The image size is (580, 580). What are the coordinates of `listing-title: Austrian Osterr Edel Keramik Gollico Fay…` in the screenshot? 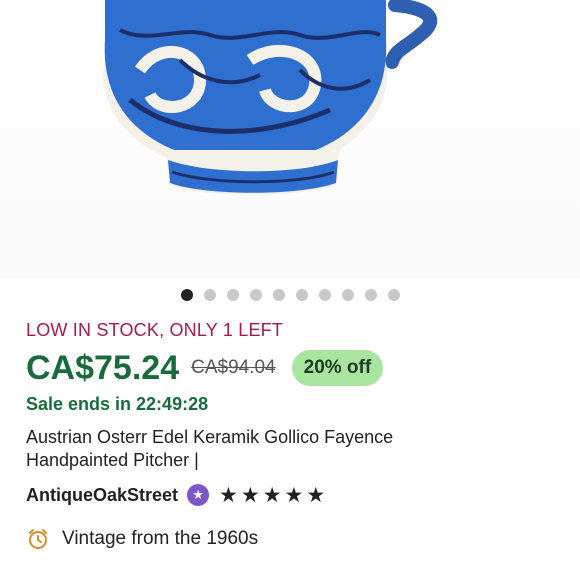 It's located at (286, 449).